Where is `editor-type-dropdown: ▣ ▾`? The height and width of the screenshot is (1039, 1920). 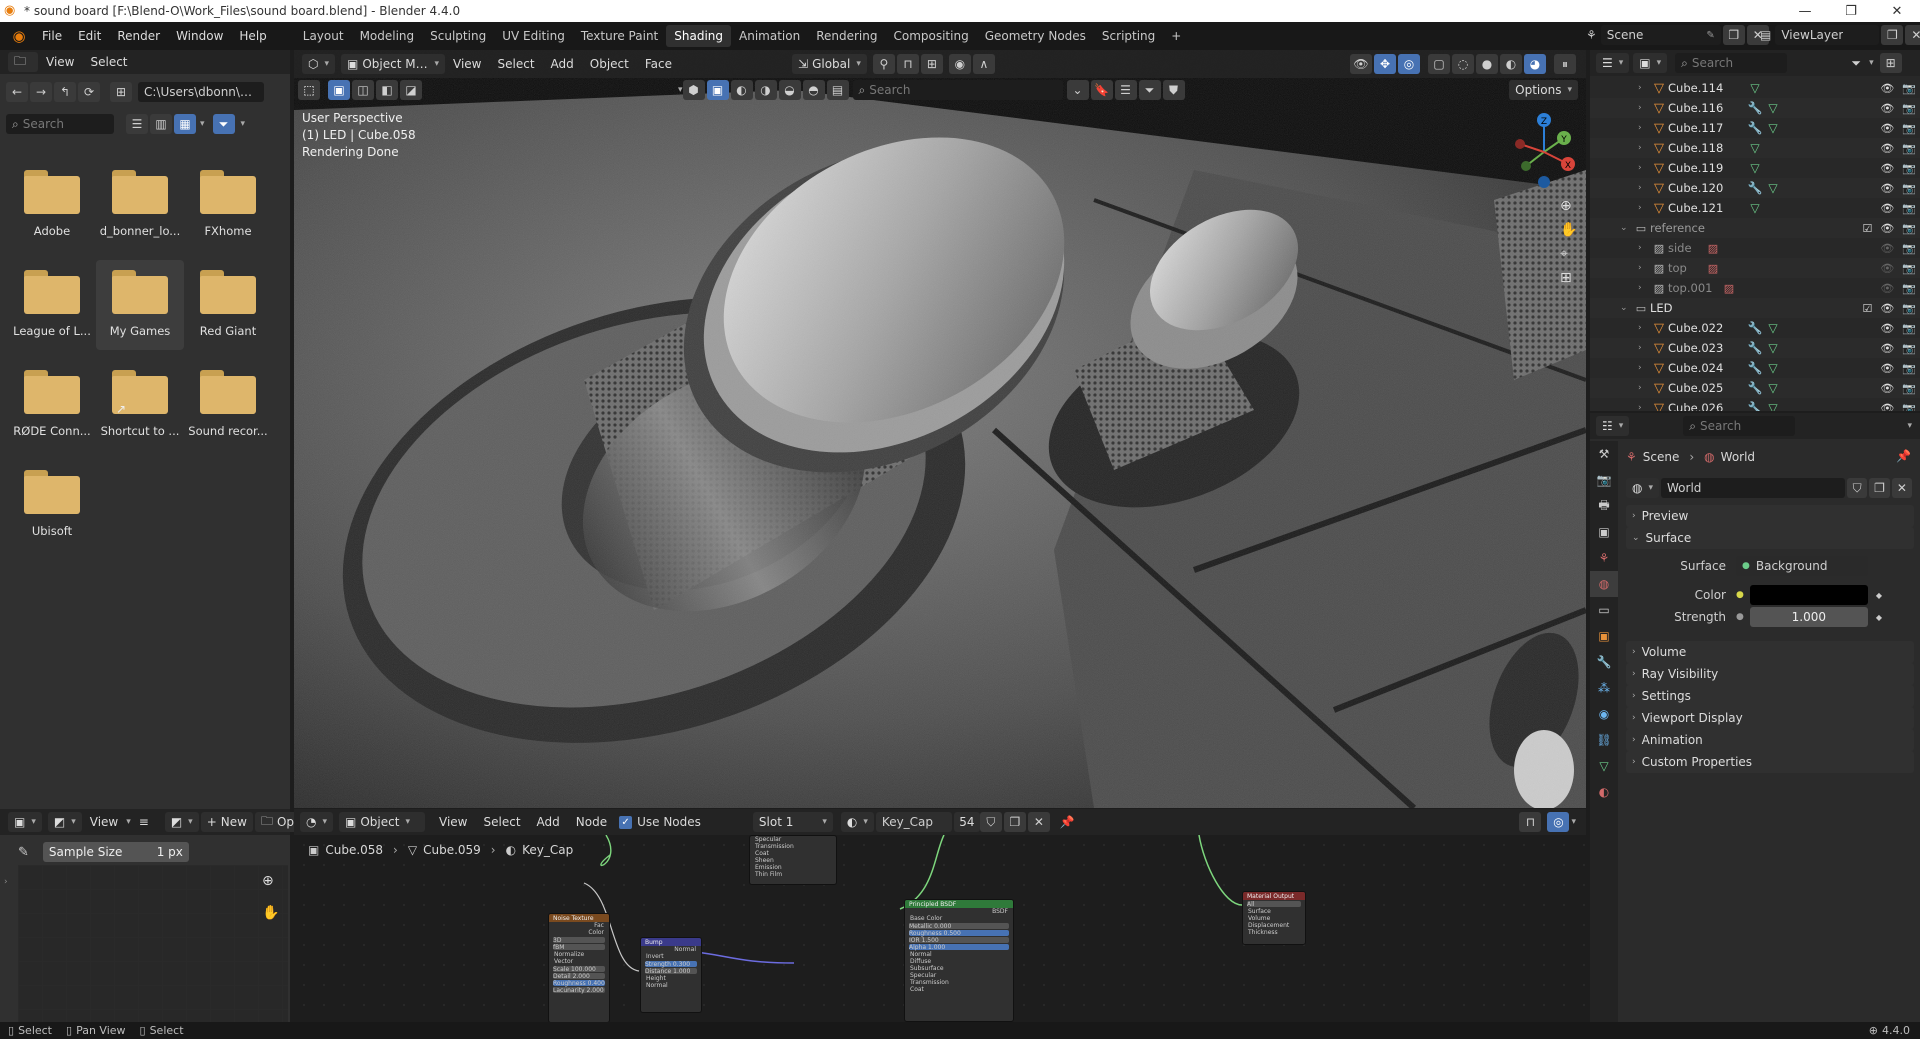 editor-type-dropdown: ▣ ▾ is located at coordinates (25, 822).